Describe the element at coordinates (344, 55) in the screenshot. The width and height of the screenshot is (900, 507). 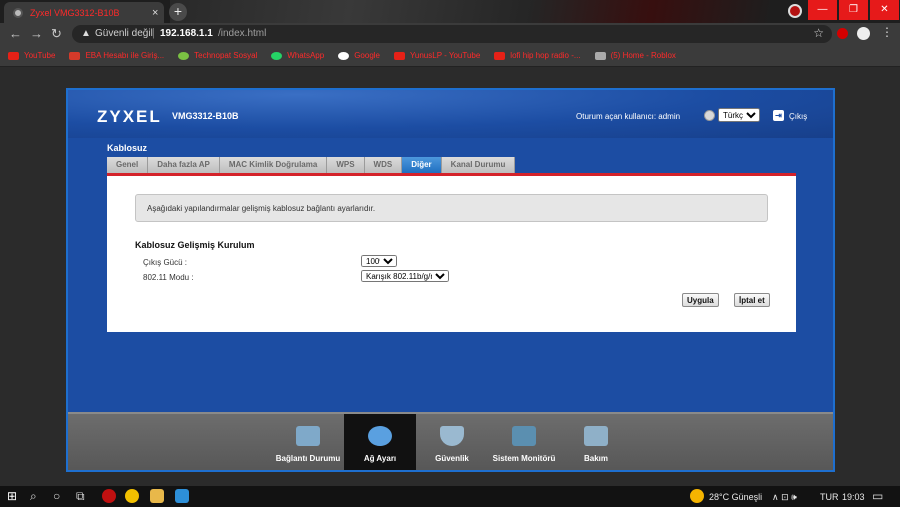
I see `google-icon` at that location.